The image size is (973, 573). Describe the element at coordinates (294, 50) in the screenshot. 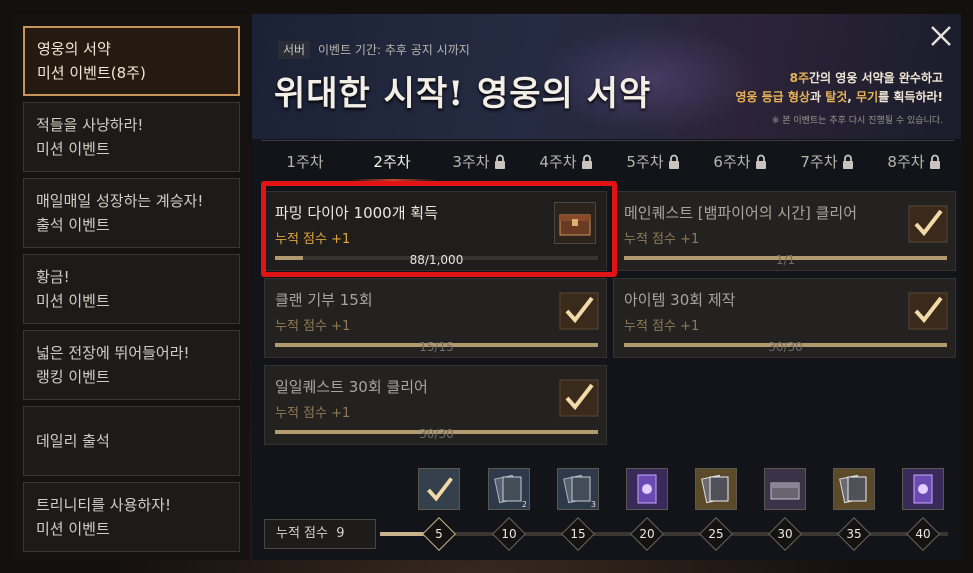

I see `server-tag: 서버` at that location.